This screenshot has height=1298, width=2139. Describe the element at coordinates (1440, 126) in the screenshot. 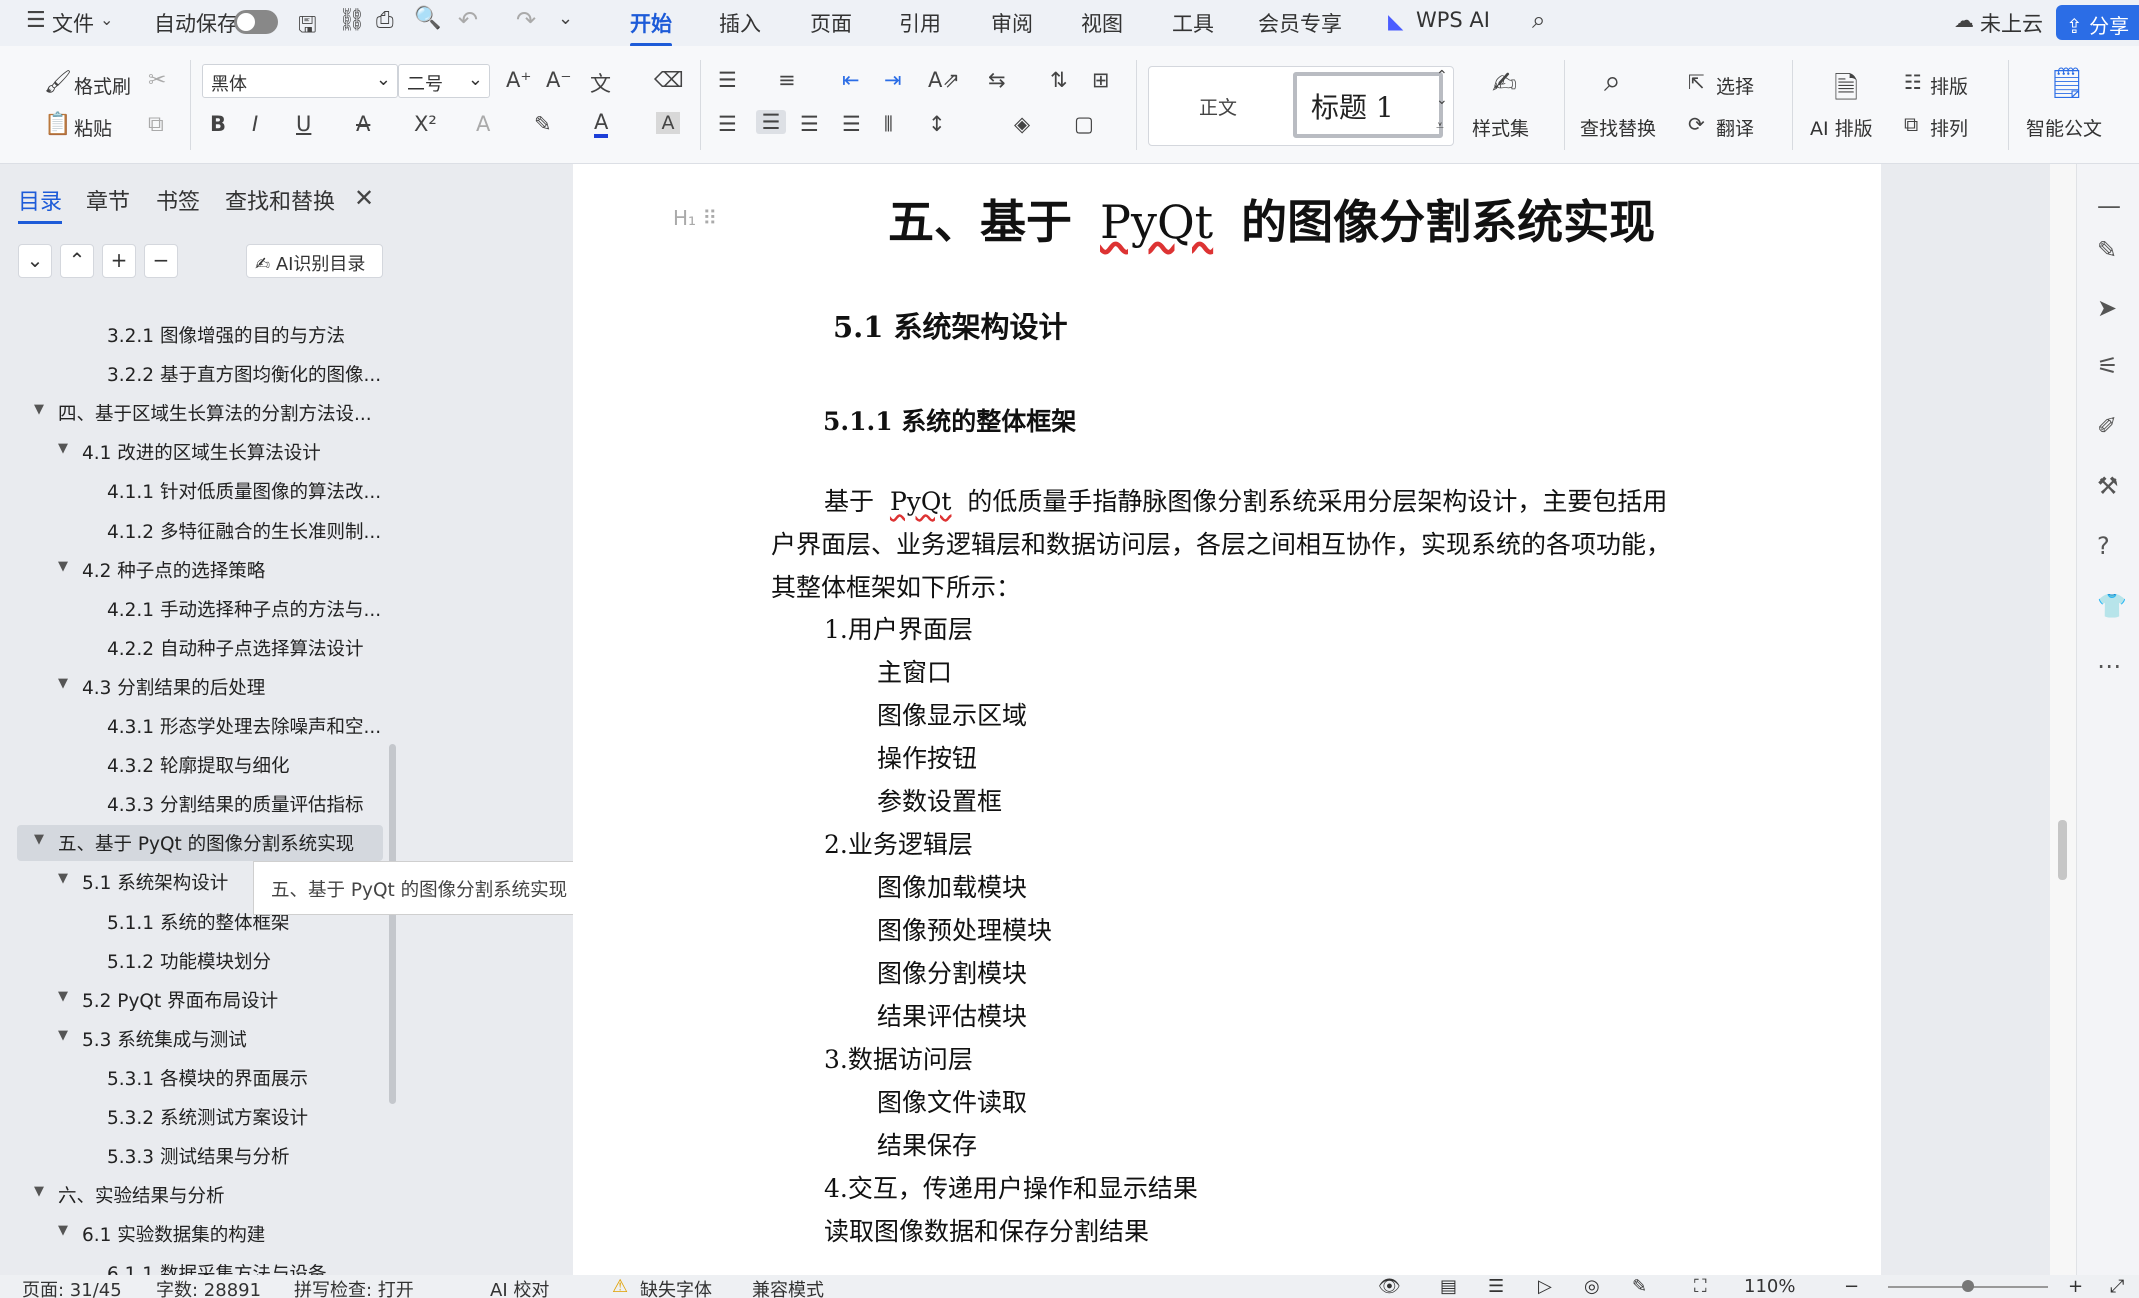

I see `style-expand-icon: ⩡` at that location.